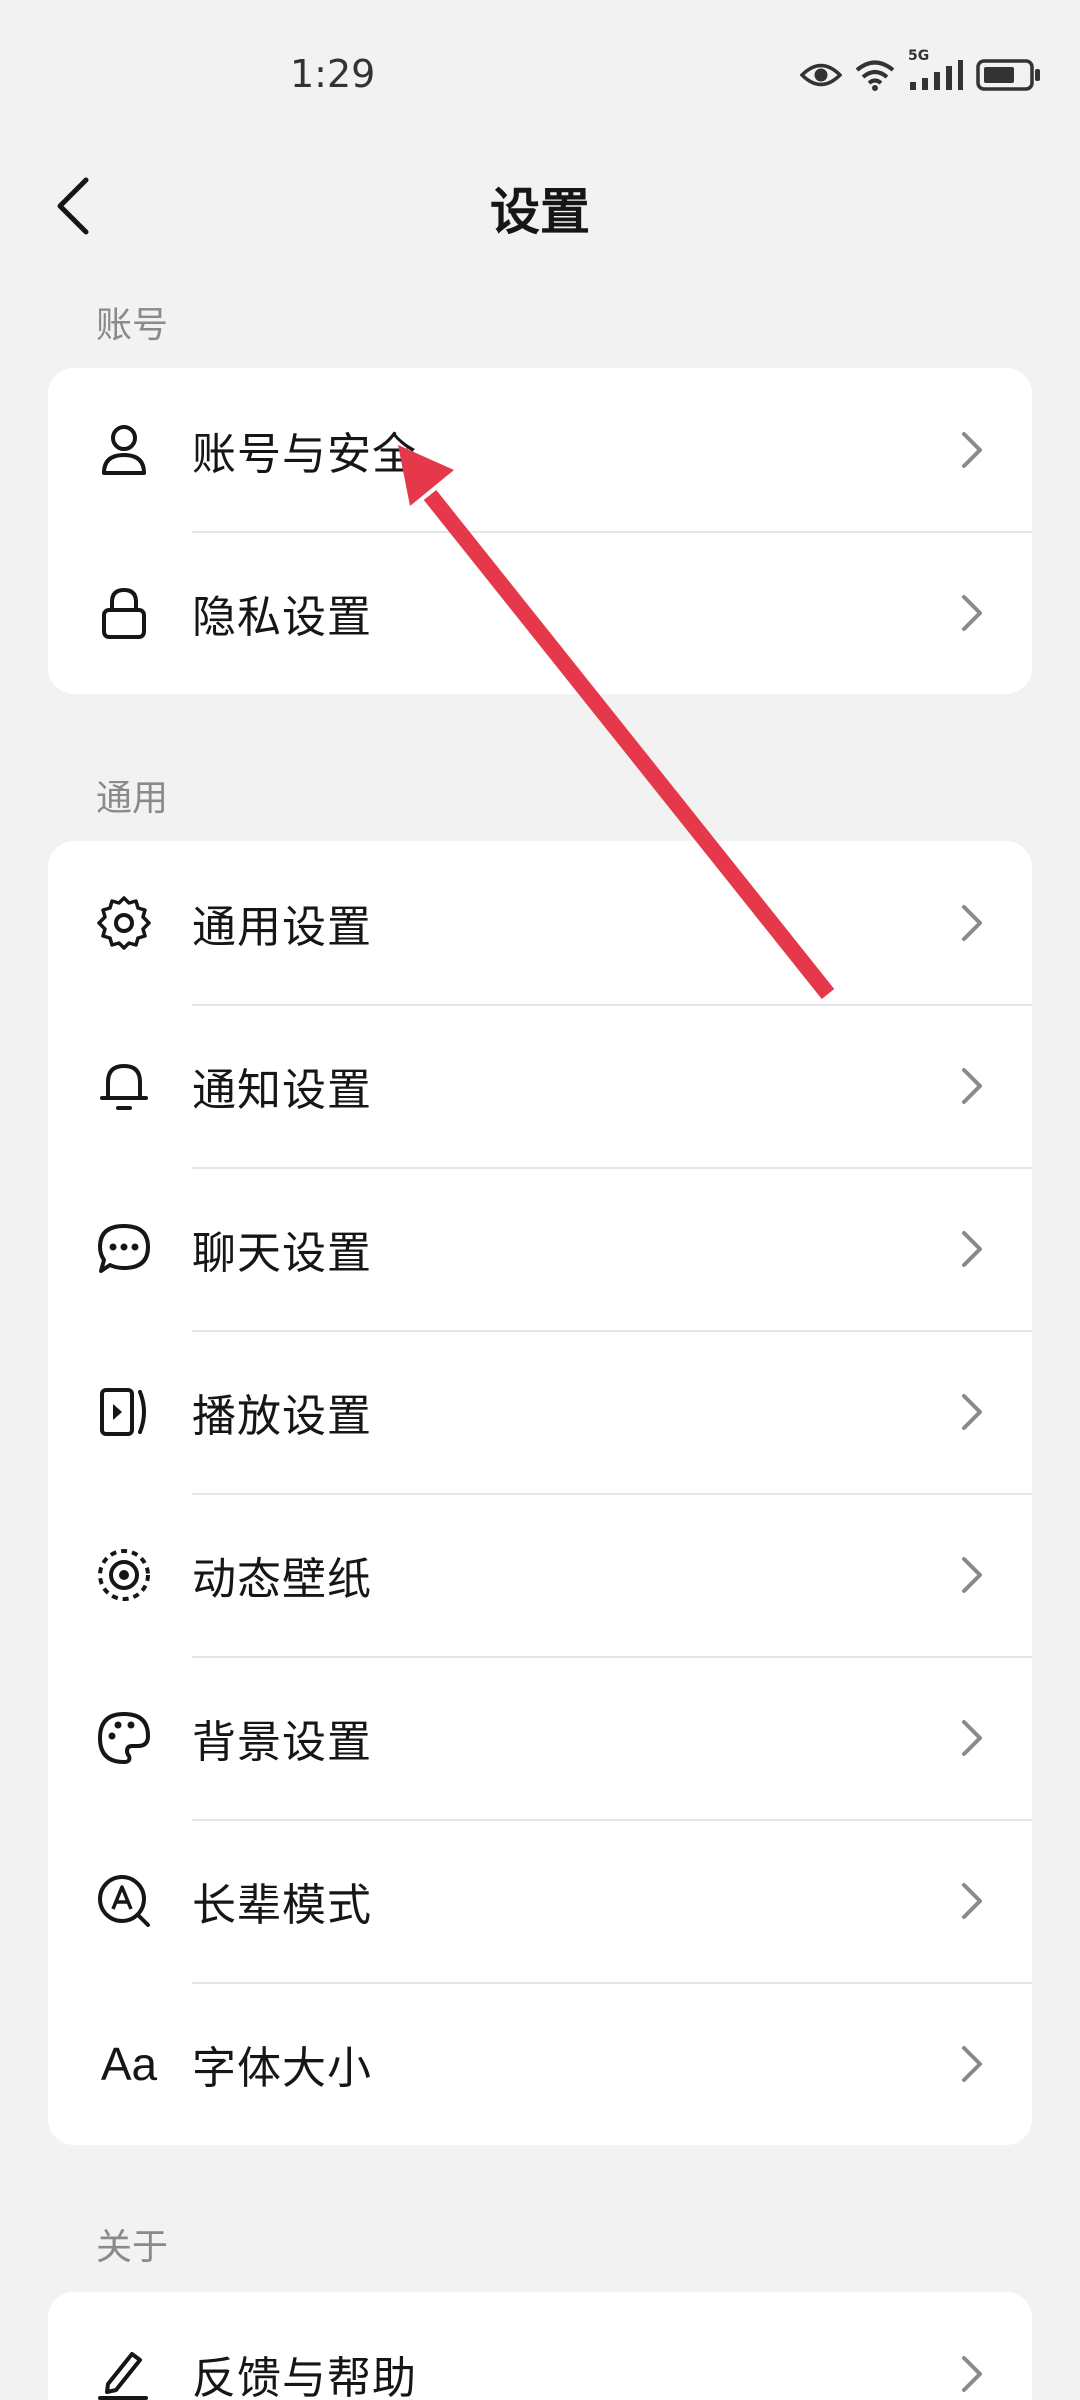 This screenshot has width=1080, height=2400. Describe the element at coordinates (124, 1249) in the screenshot. I see `chat-bubble-icon` at that location.